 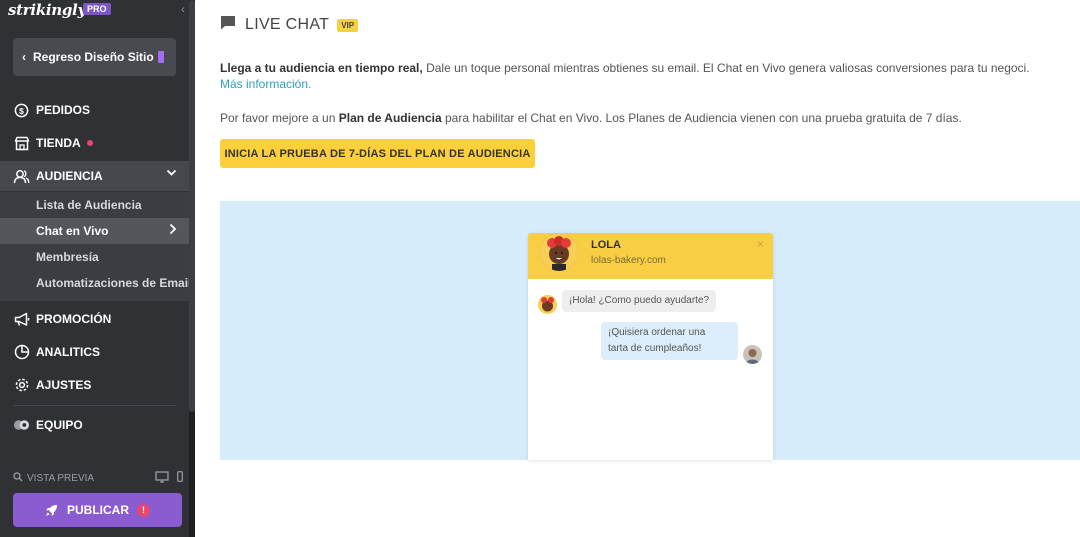 I want to click on nav-label: PEDIDOS, so click(x=63, y=110).